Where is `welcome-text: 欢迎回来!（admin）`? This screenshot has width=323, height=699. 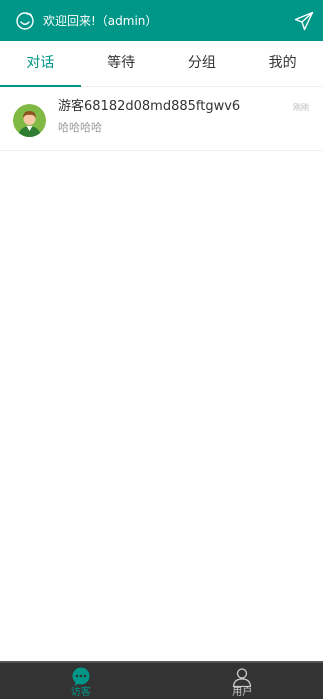
welcome-text: 欢迎回来!（admin） is located at coordinates (100, 21).